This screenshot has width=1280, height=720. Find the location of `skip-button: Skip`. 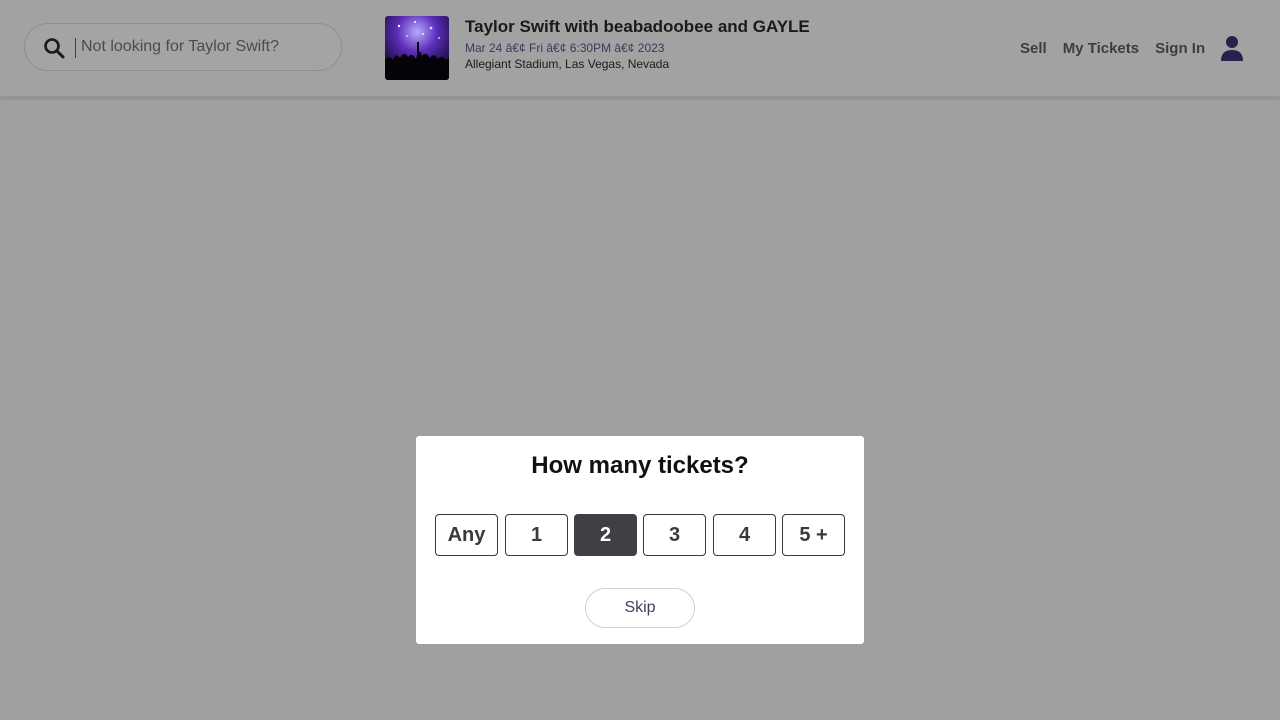

skip-button: Skip is located at coordinates (640, 608).